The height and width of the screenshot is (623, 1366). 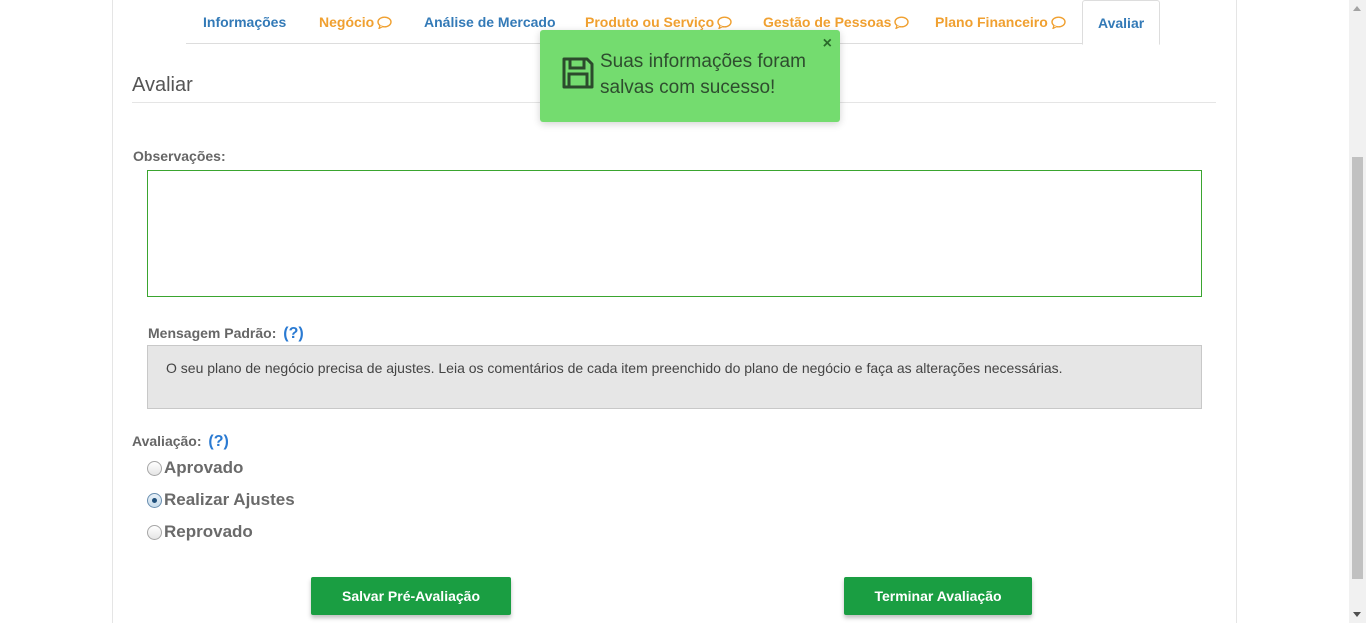 I want to click on radio-aprovado: Aprovado, so click(x=195, y=468).